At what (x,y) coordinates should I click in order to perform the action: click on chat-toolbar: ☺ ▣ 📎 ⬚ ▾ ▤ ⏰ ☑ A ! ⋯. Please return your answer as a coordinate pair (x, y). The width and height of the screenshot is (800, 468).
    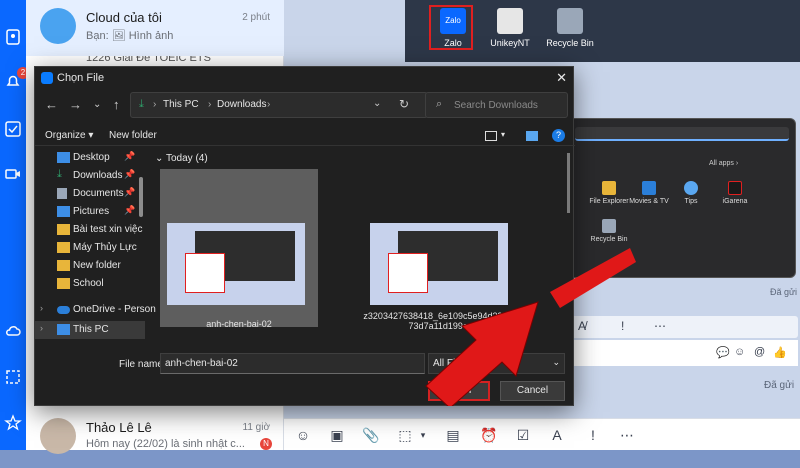
    Looking at the image, I should click on (542, 434).